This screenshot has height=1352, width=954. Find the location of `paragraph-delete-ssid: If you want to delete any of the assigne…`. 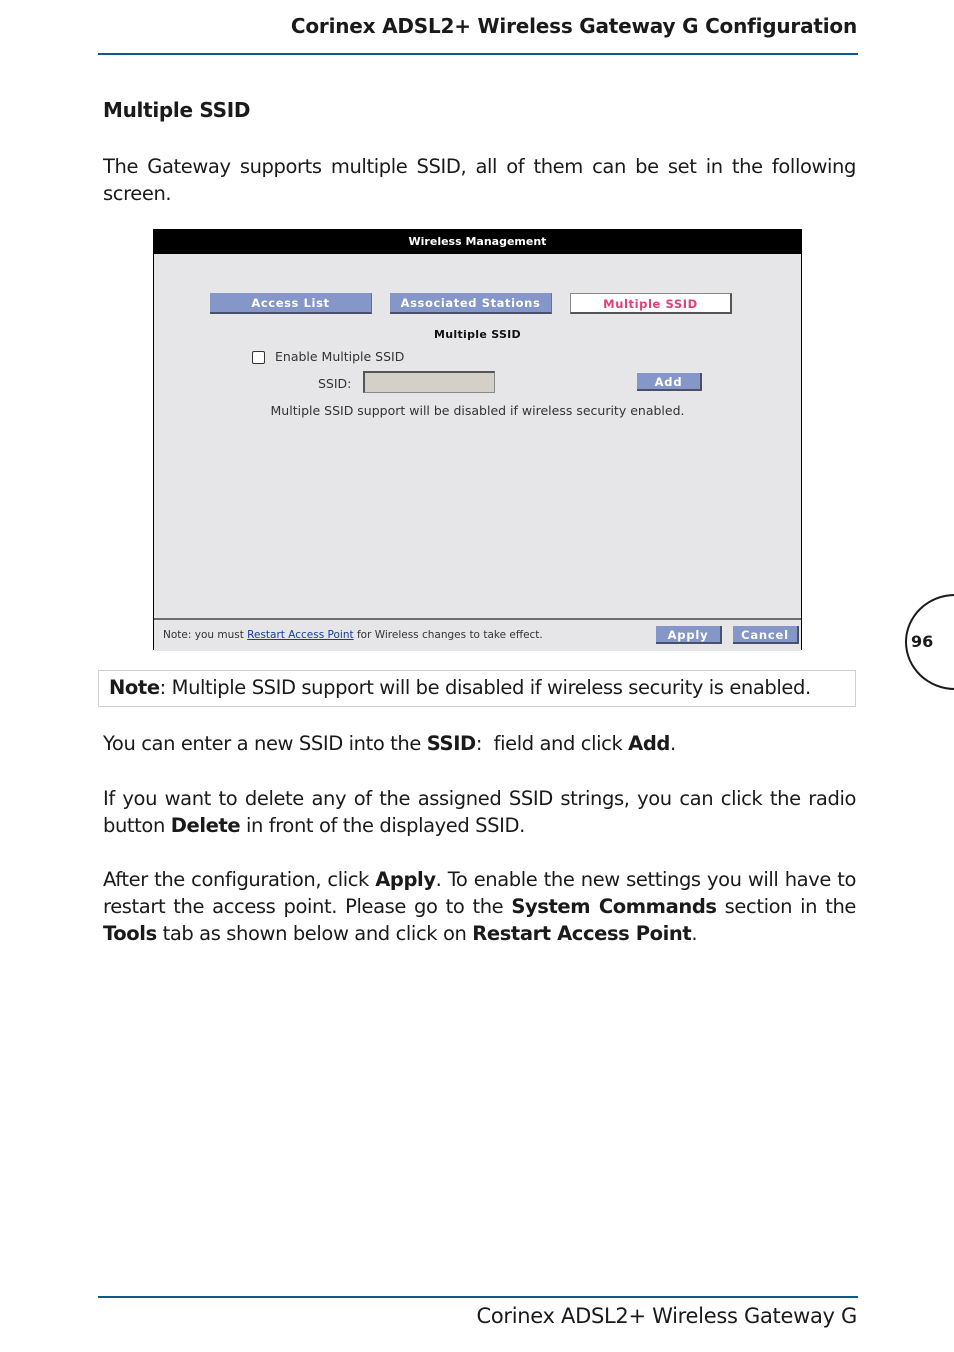

paragraph-delete-ssid: If you want to delete any of the assigne… is located at coordinates (479, 812).